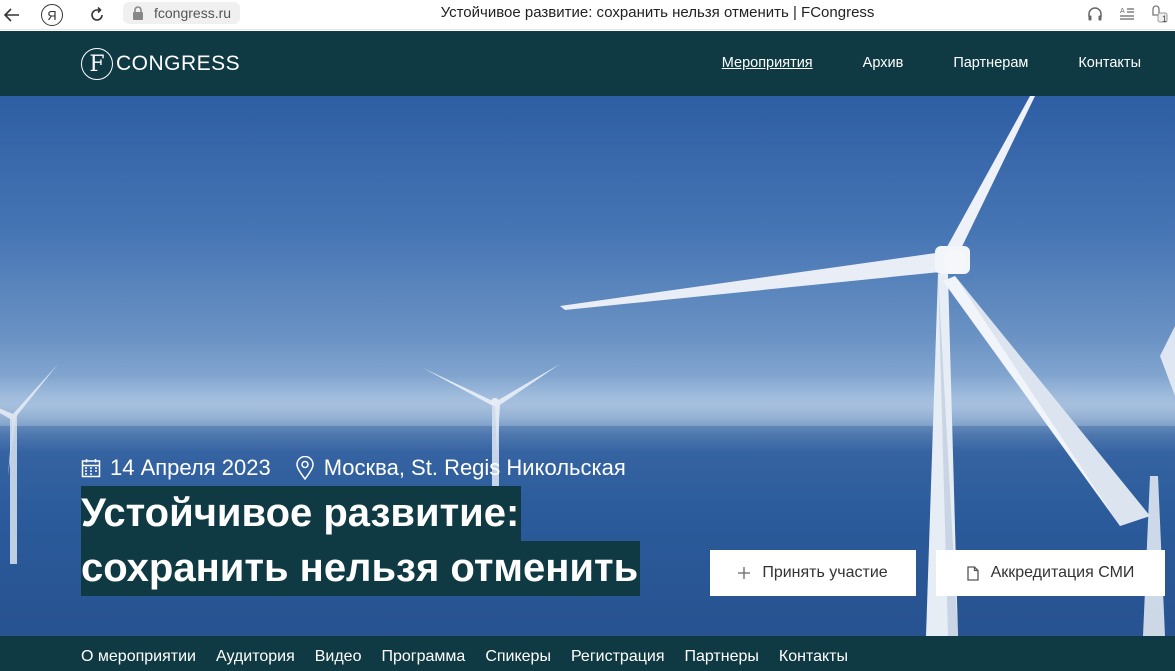  Describe the element at coordinates (883, 63) in the screenshot. I see `nav-link-archive: Архив` at that location.